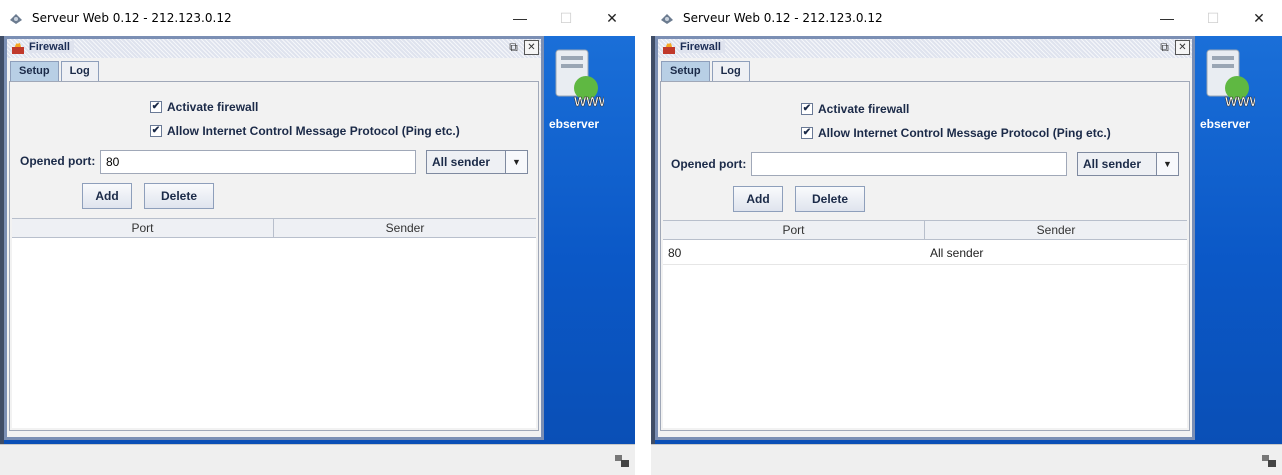 This screenshot has height=475, width=1282. What do you see at coordinates (957, 253) in the screenshot?
I see `cell-sender: All sender` at bounding box center [957, 253].